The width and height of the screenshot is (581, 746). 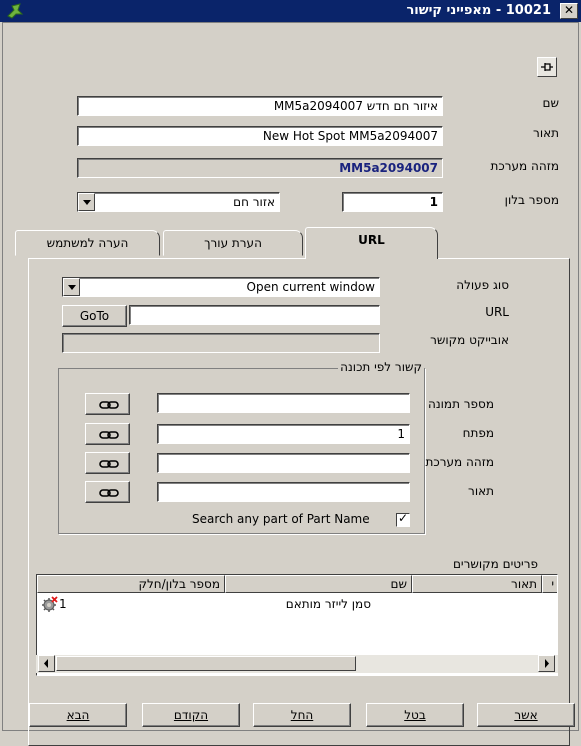 What do you see at coordinates (254, 202) in the screenshot?
I see `area-type-value: אזור חם` at bounding box center [254, 202].